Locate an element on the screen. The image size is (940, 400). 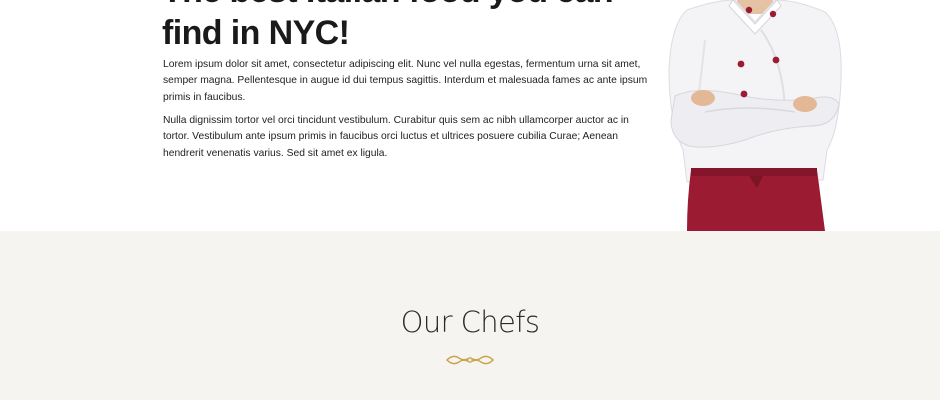
chefs-section-title: Our Chefs is located at coordinates (470, 322).